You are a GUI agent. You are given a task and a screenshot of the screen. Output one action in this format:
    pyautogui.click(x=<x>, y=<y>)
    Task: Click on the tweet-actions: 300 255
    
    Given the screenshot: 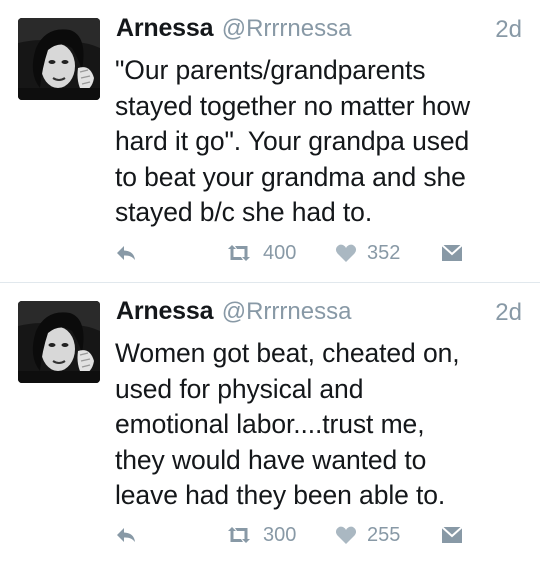 What is the action you would take?
    pyautogui.click(x=295, y=535)
    